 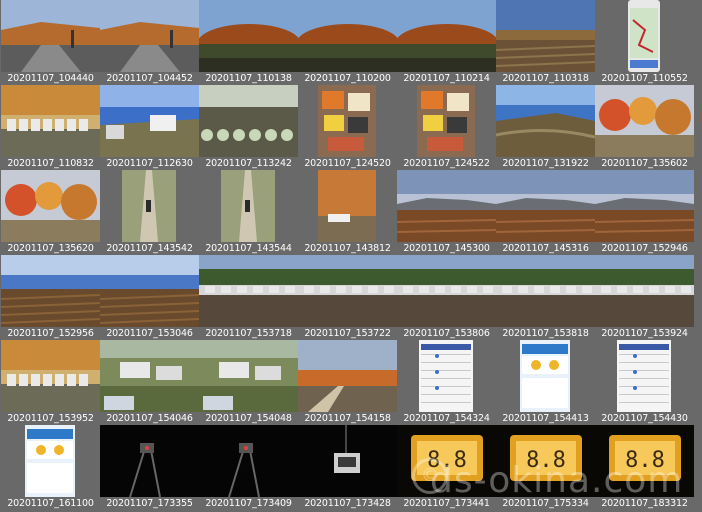 I want to click on thumbnail-item: 20201107_110318, so click(x=545, y=42).